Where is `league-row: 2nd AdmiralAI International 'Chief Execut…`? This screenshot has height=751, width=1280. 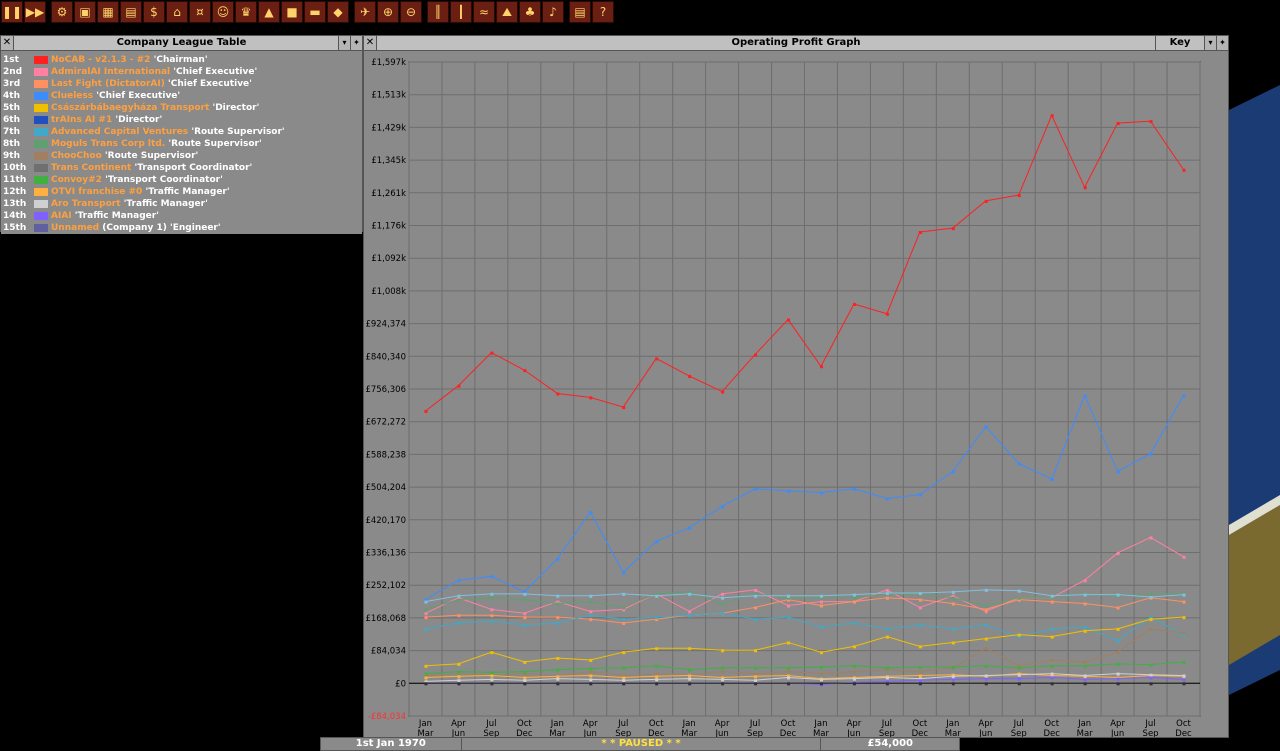 league-row: 2nd AdmiralAI International 'Chief Execut… is located at coordinates (181, 72).